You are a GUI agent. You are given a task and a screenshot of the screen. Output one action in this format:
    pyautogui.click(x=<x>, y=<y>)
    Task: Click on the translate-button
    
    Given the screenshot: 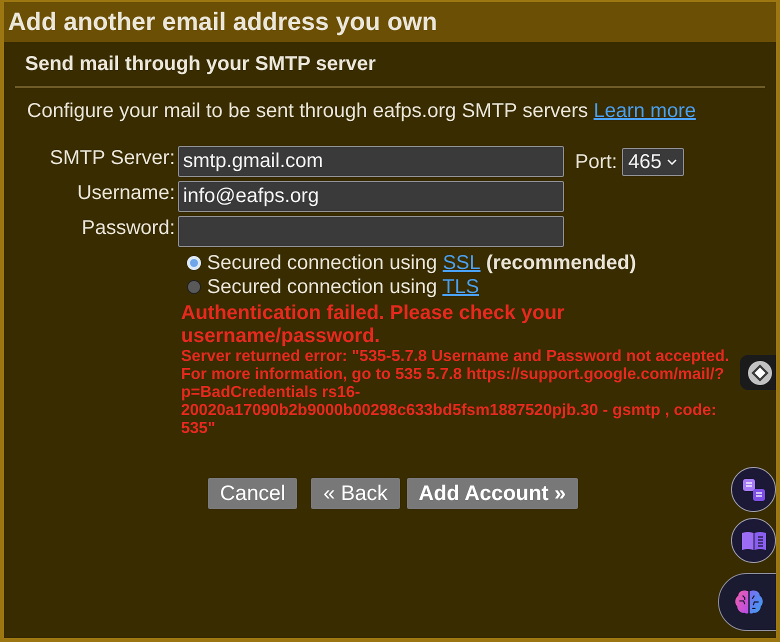 What is the action you would take?
    pyautogui.click(x=753, y=489)
    